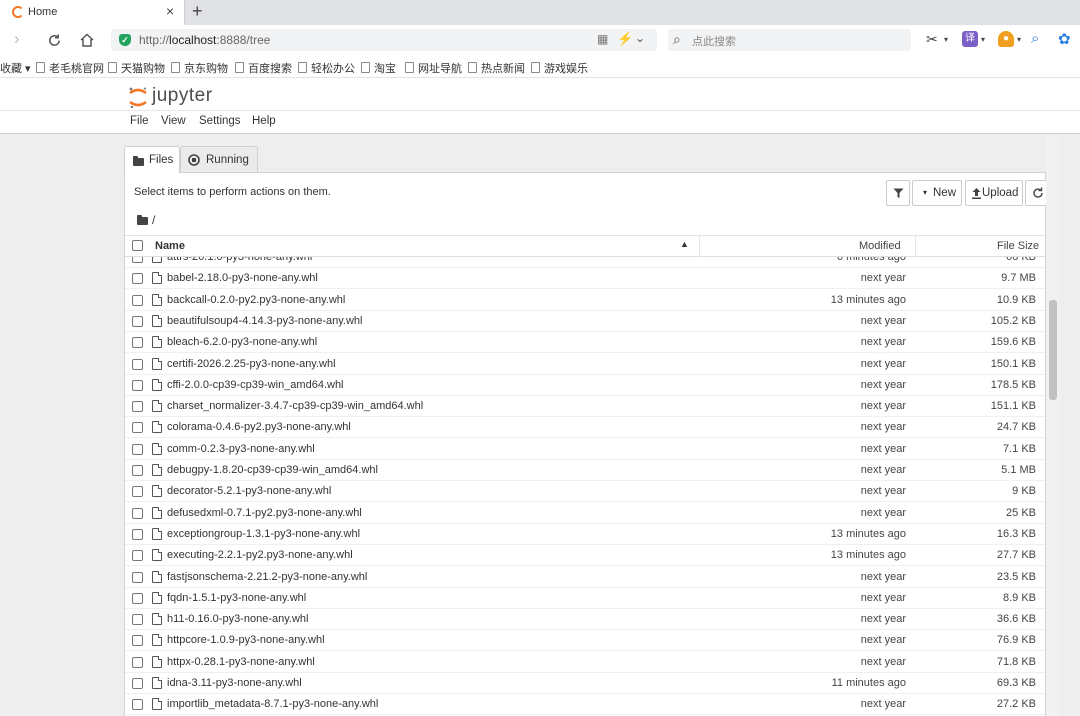 This screenshot has width=1080, height=716. What do you see at coordinates (898, 193) in the screenshot?
I see `filter-button` at bounding box center [898, 193].